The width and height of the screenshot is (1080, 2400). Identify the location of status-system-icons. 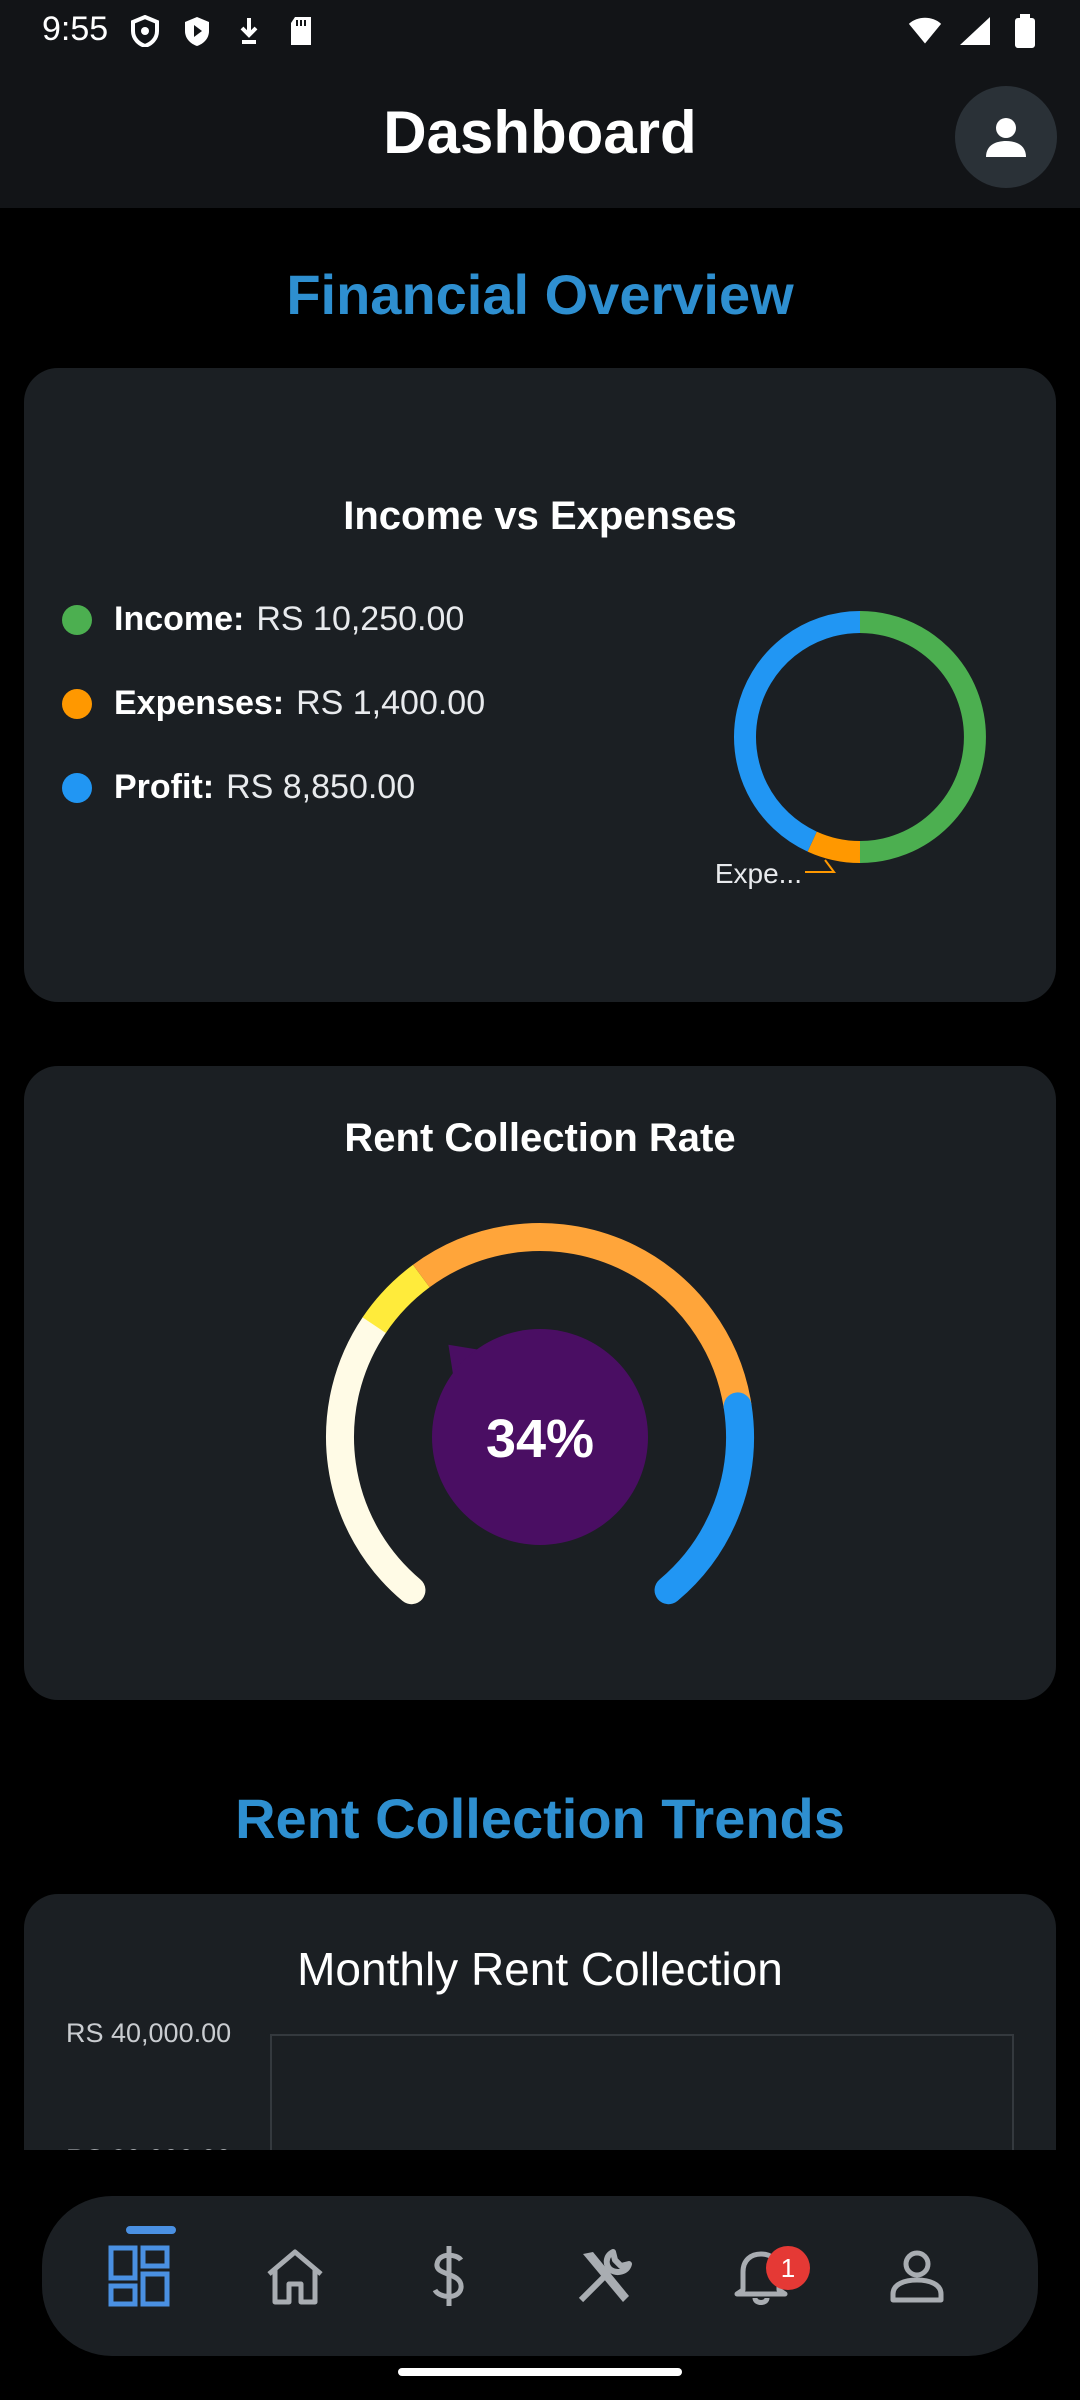
(975, 31).